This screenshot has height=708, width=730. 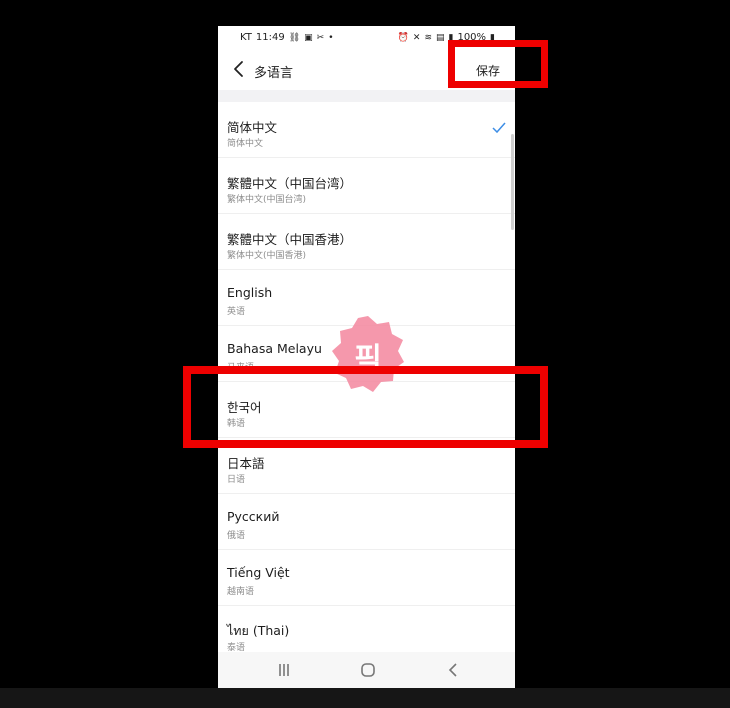 What do you see at coordinates (267, 256) in the screenshot?
I see `language-subtitle: 繁体中文(中国香港)` at bounding box center [267, 256].